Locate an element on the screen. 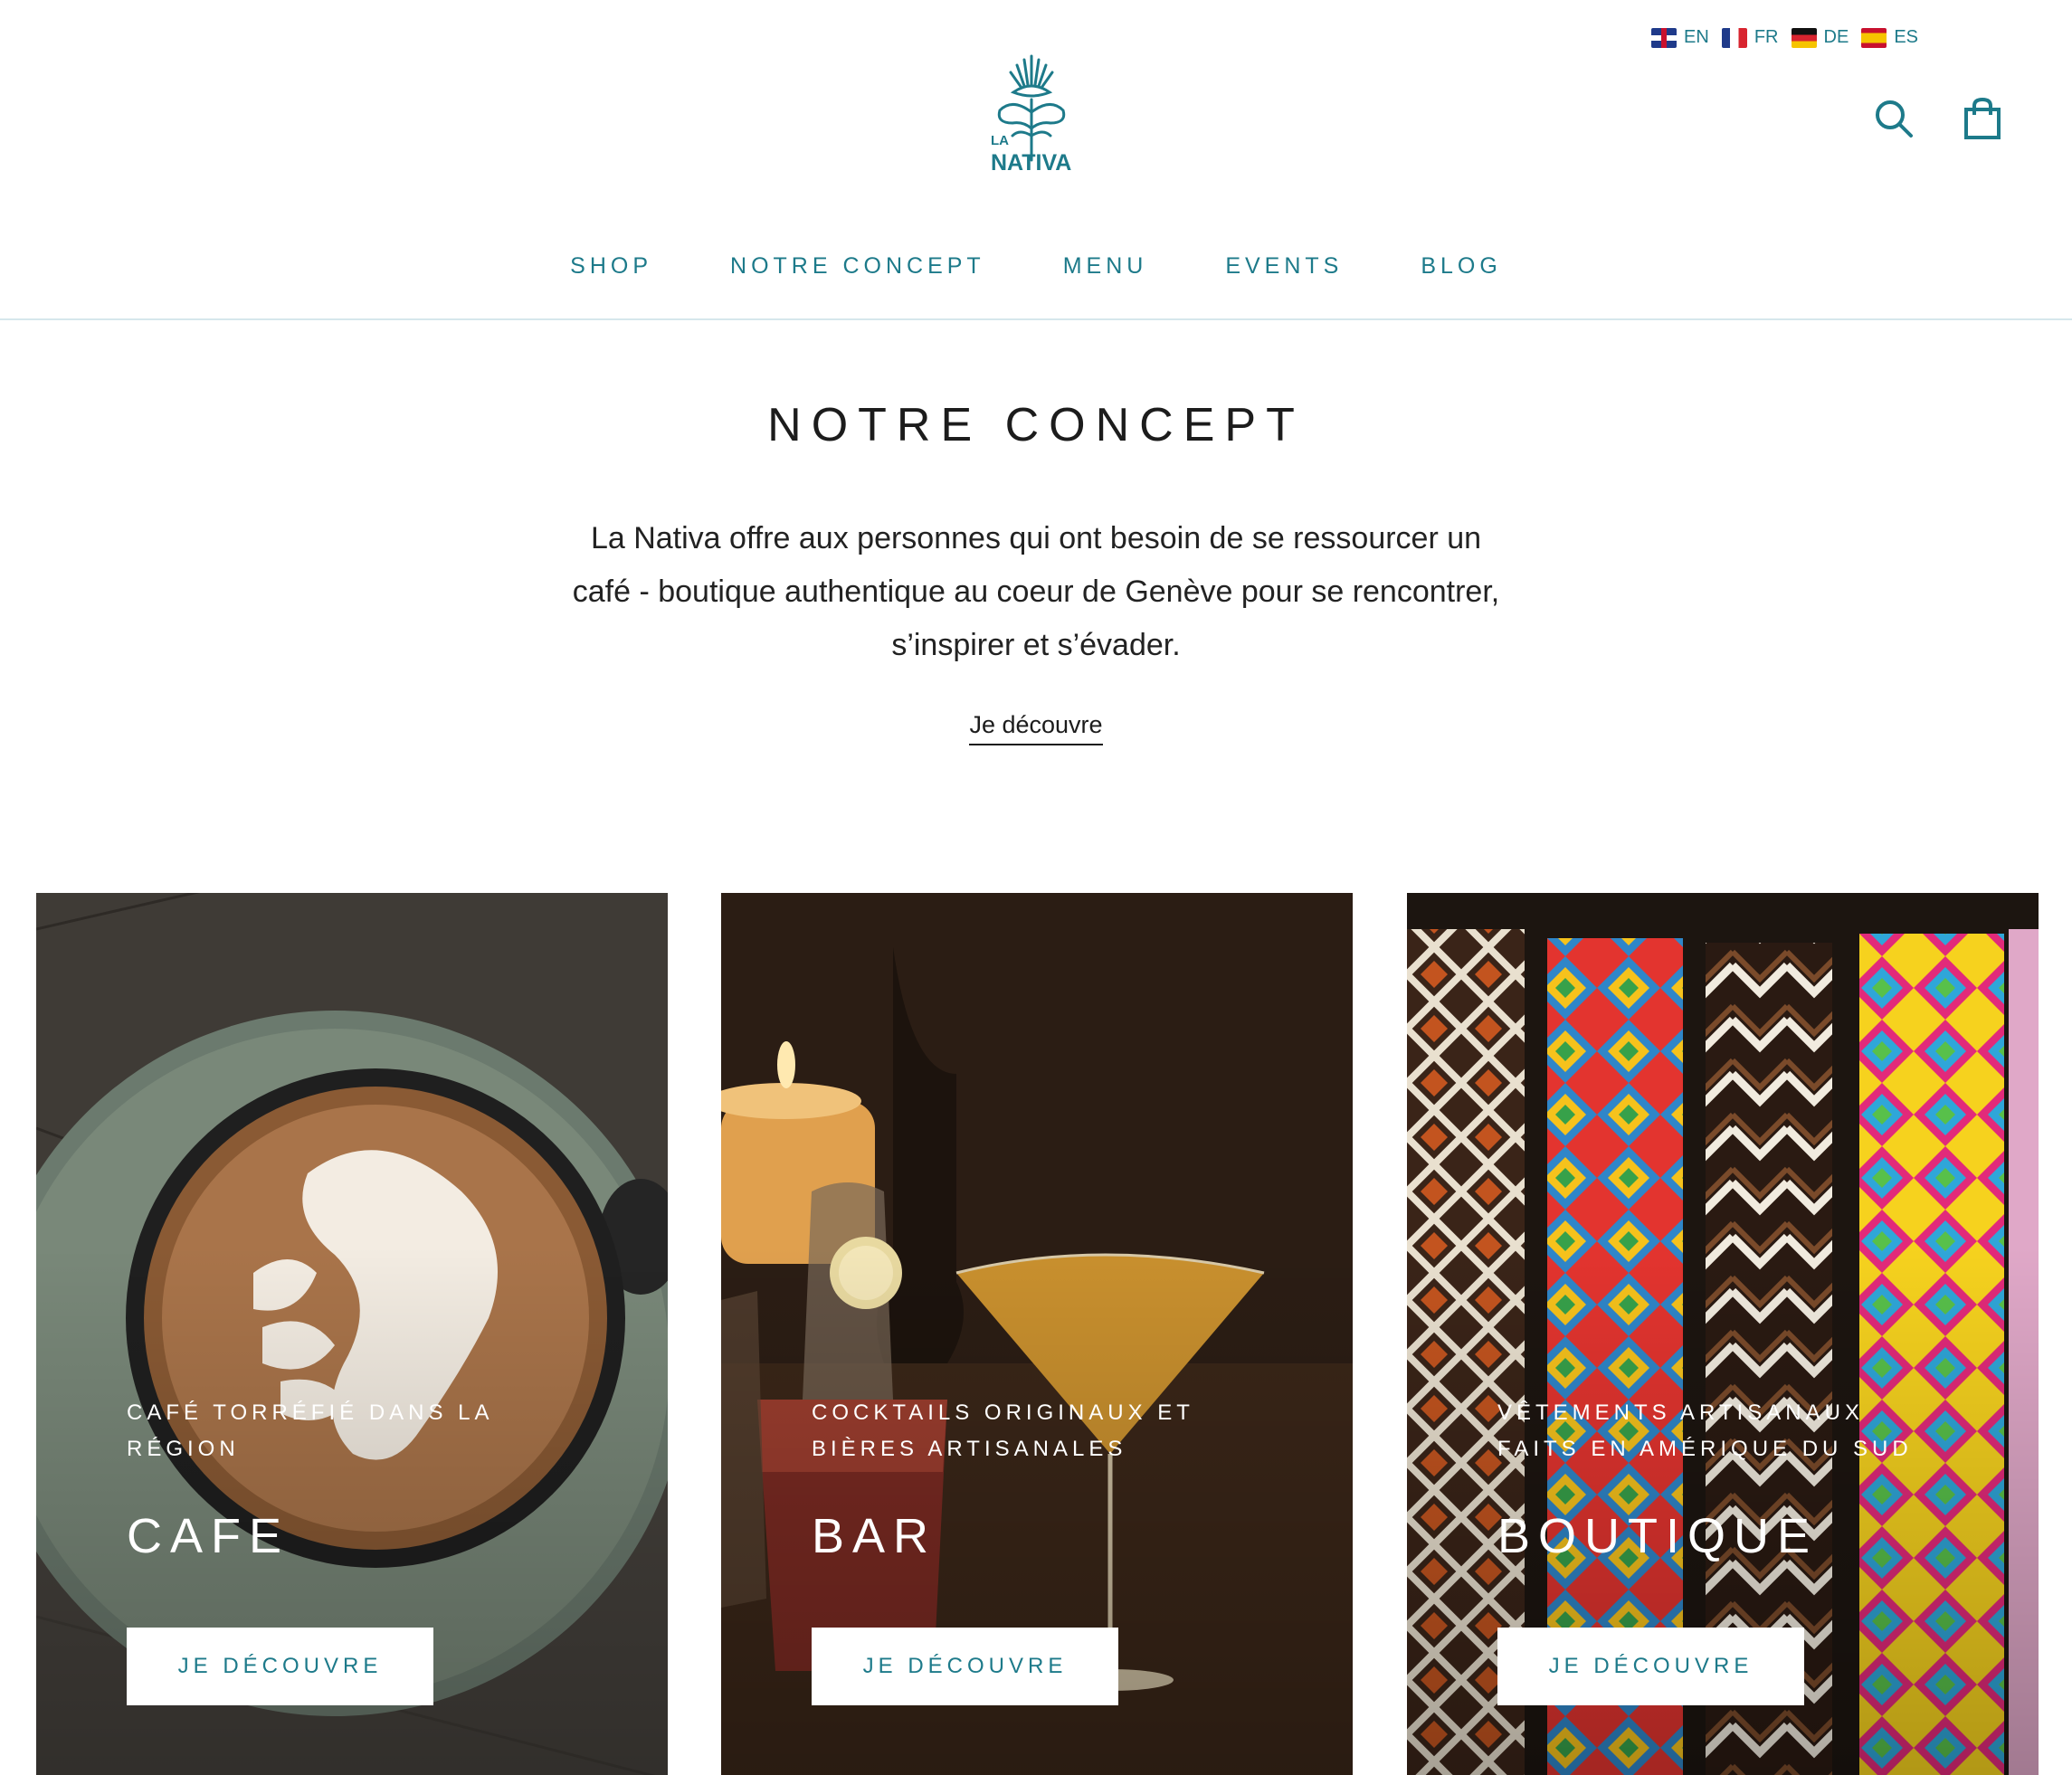  search-icon is located at coordinates (1894, 119).